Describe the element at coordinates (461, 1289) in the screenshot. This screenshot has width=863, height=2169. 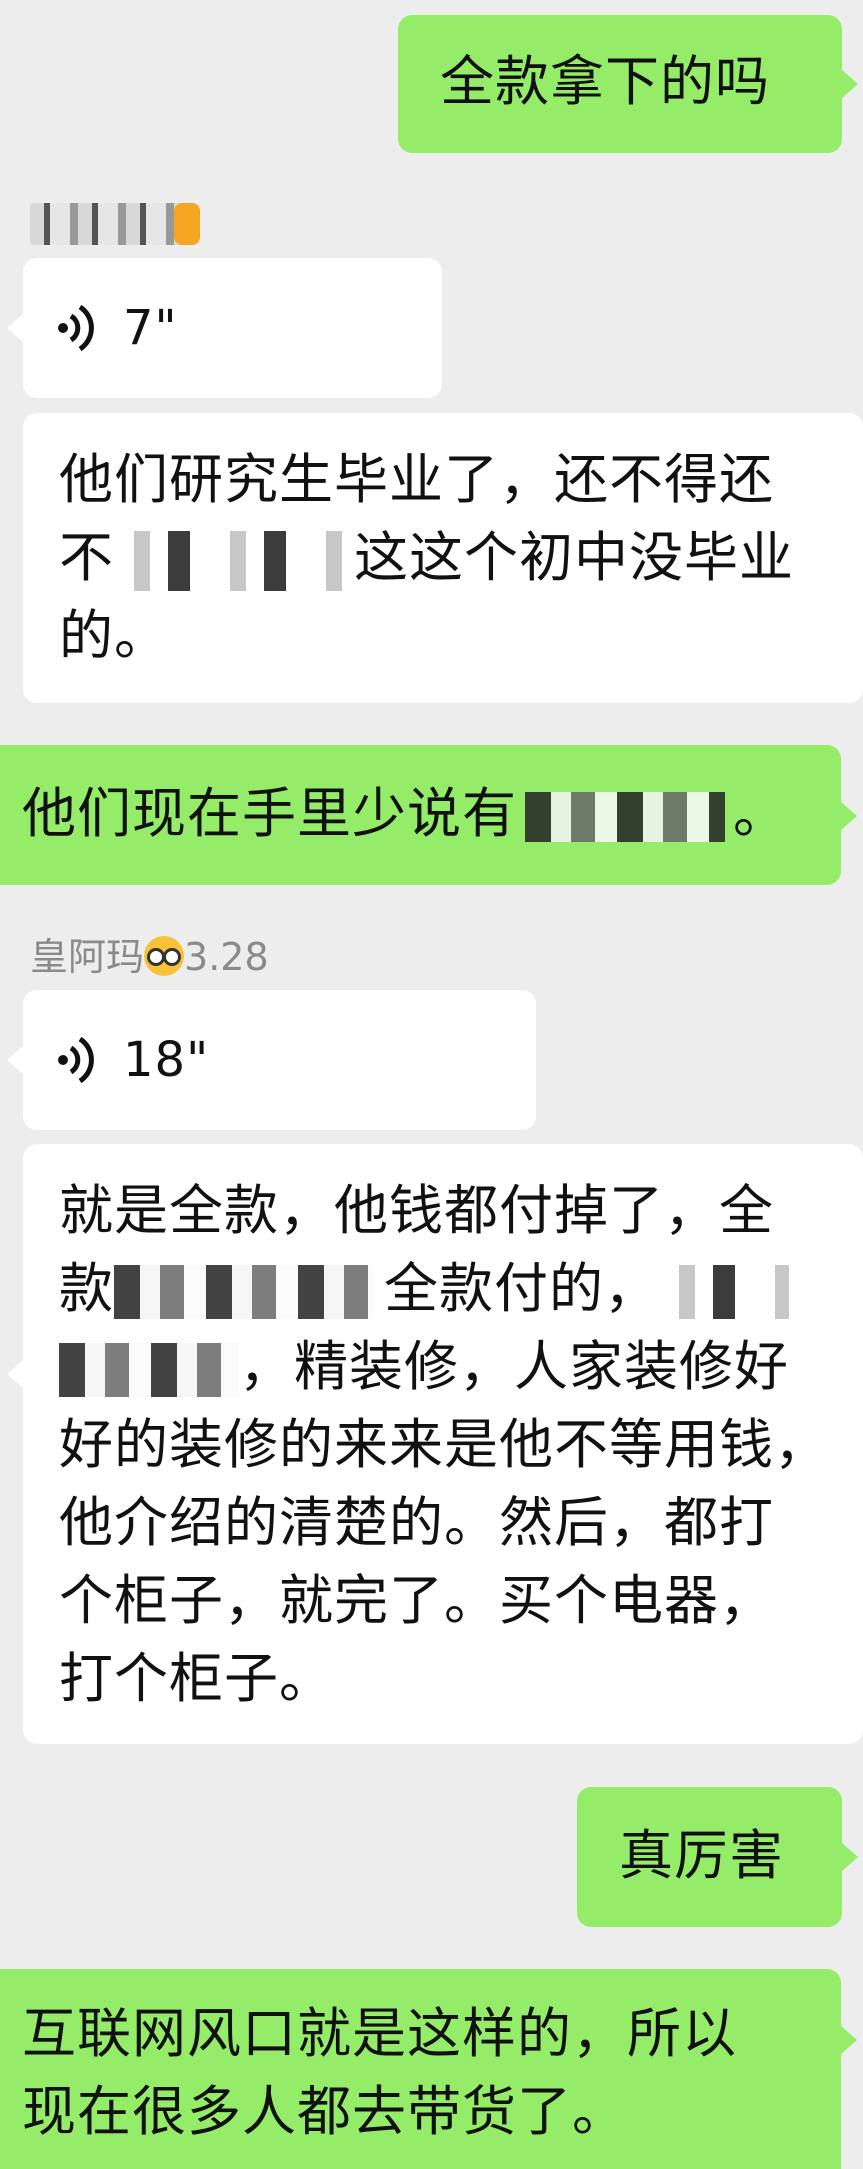
I see `message-line: 款全款付的，` at that location.